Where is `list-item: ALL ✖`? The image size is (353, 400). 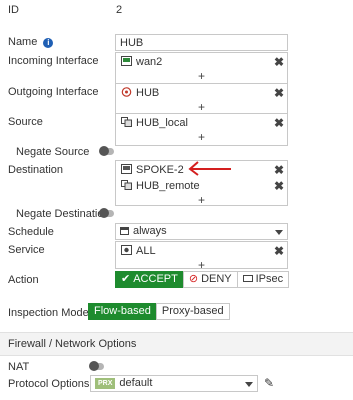
list-item: ALL ✖ is located at coordinates (201, 251).